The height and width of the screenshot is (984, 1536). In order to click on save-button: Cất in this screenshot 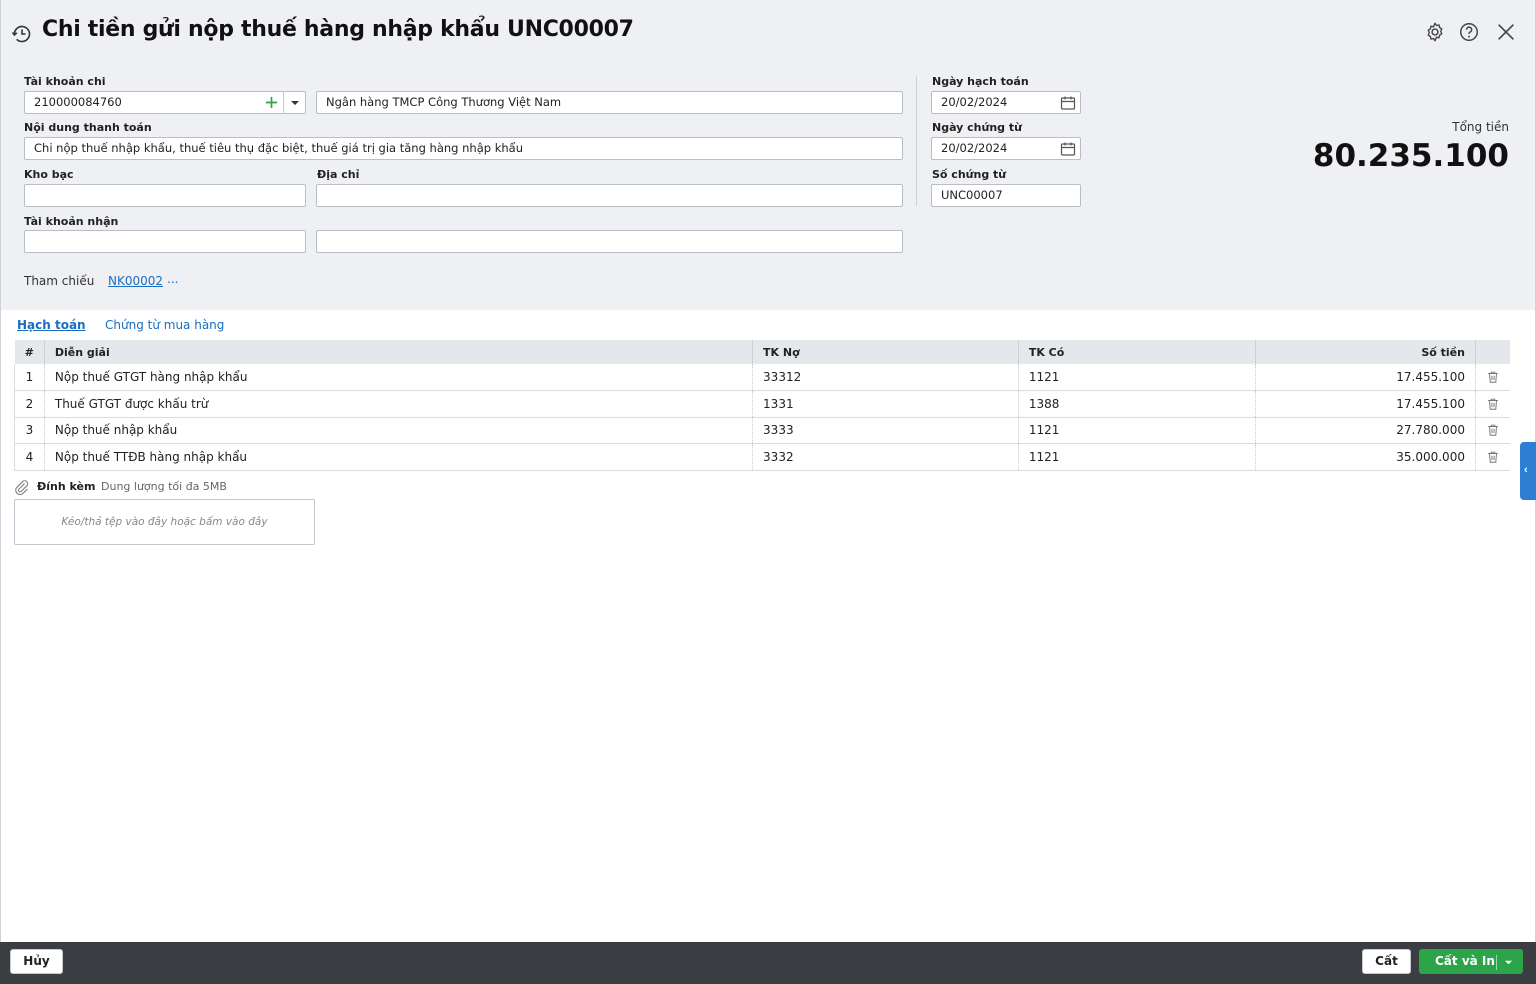, I will do `click(1386, 961)`.